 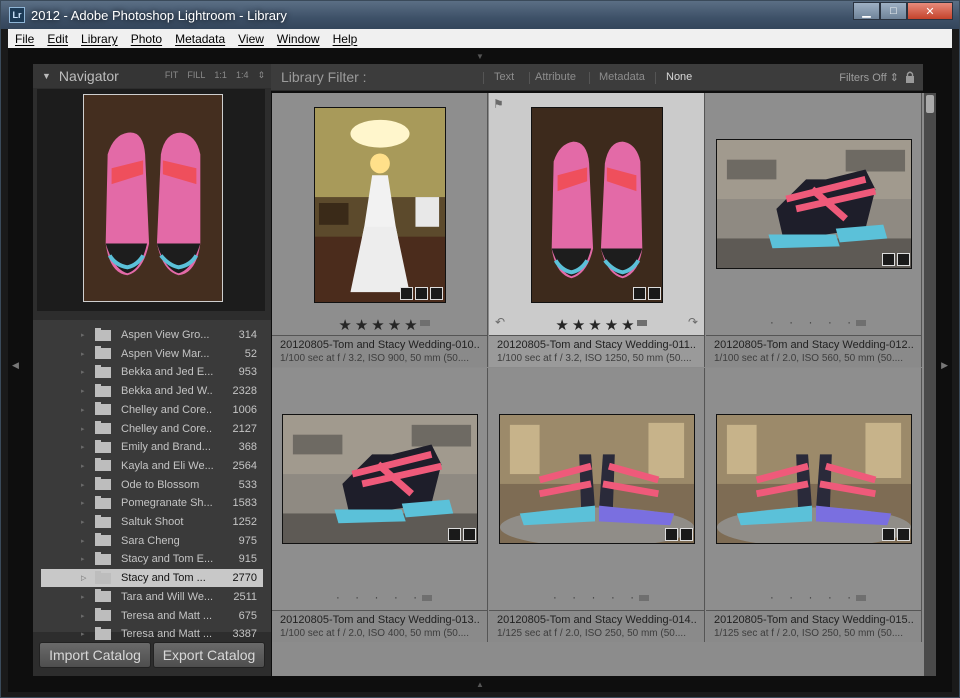 I want to click on navigator-preview, so click(x=151, y=200).